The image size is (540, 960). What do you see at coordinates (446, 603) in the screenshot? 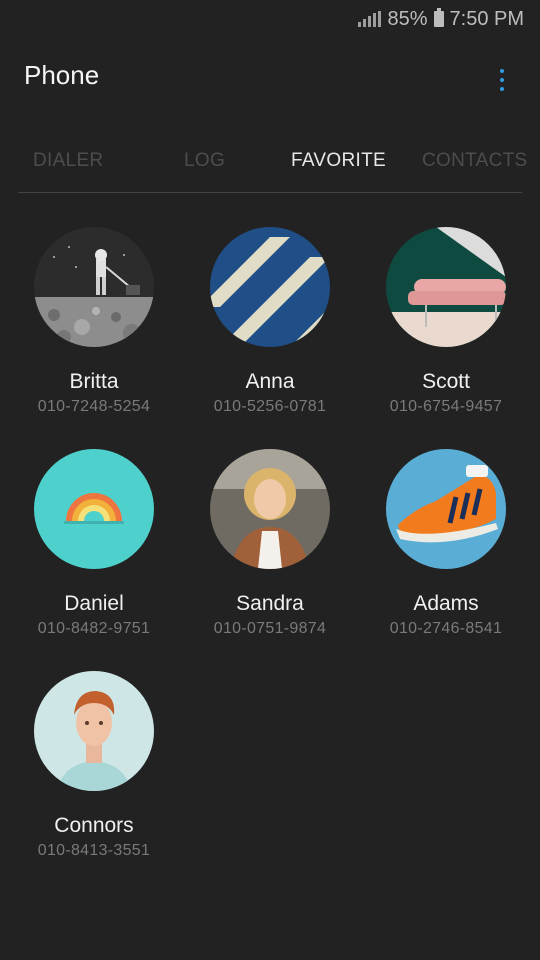
I see `contact-name: Adams` at bounding box center [446, 603].